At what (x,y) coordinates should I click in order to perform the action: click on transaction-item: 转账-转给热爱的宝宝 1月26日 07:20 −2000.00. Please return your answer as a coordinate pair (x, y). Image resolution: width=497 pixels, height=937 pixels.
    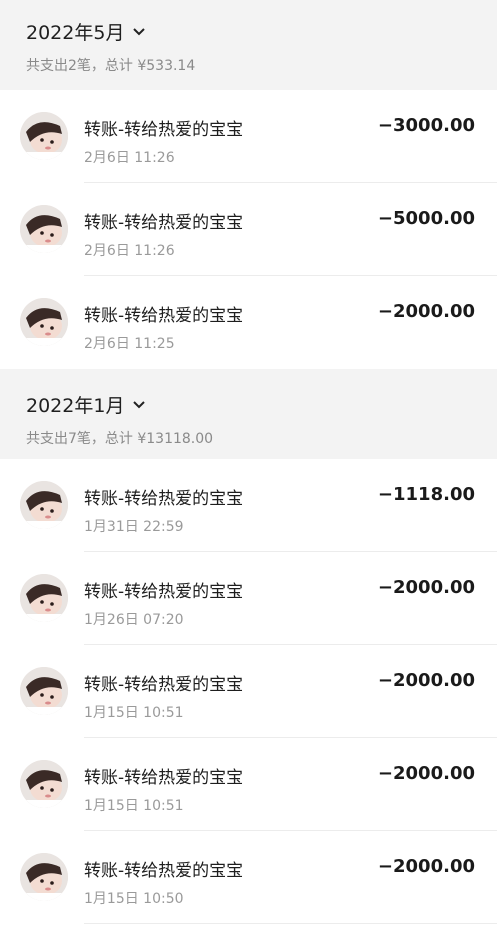
    Looking at the image, I should click on (248, 598).